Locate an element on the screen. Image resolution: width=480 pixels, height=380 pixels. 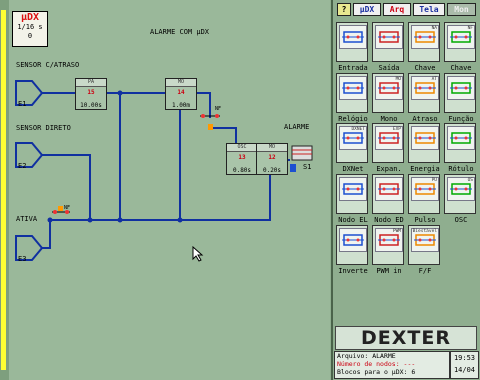
palette-label: Nodo ED is located at coordinates (389, 220).